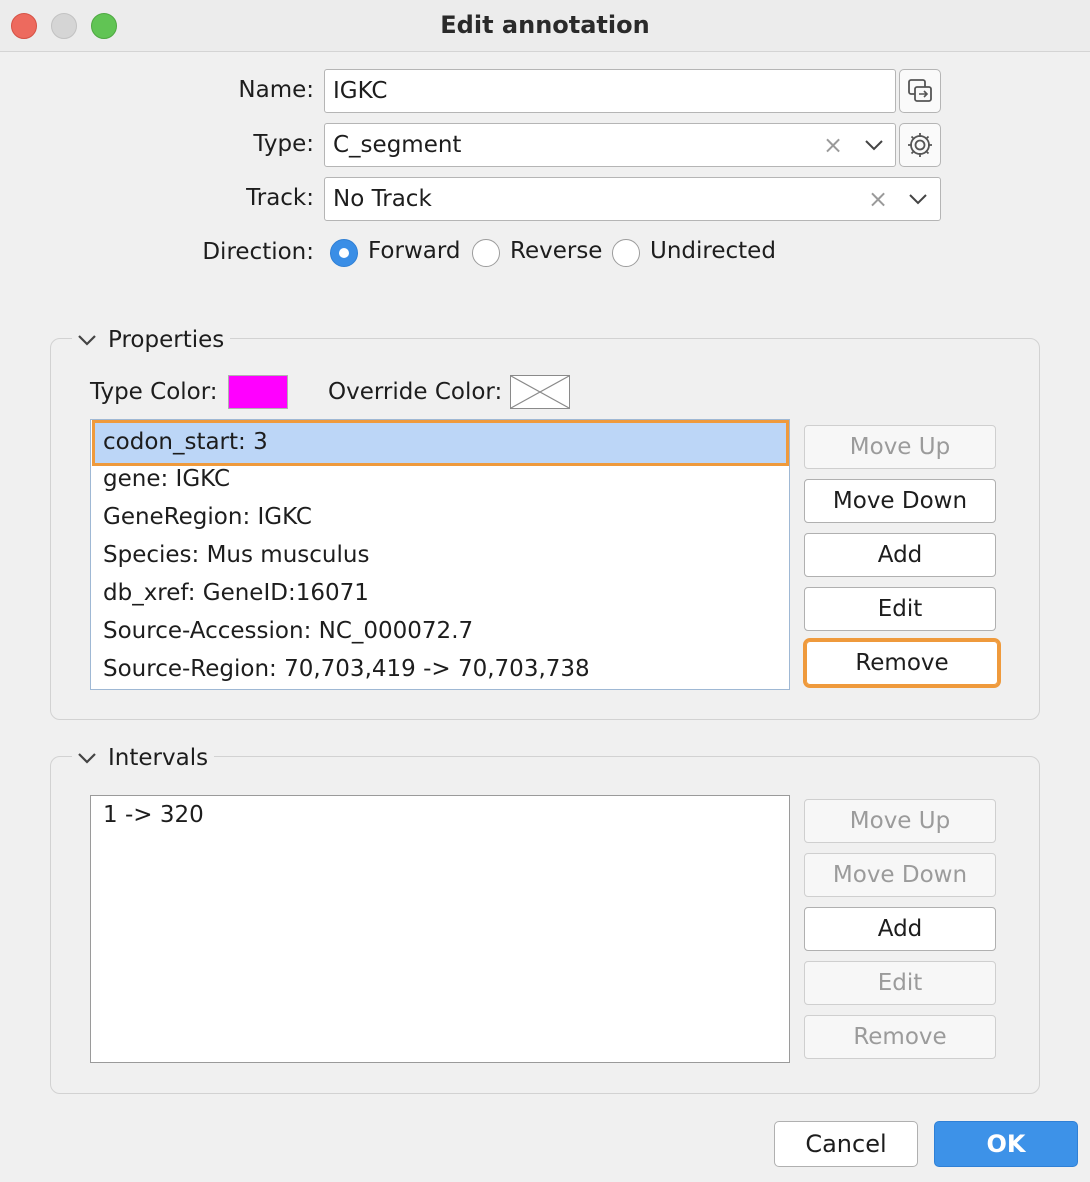 Image resolution: width=1090 pixels, height=1182 pixels. I want to click on title-bar: Edit annotation, so click(545, 26).